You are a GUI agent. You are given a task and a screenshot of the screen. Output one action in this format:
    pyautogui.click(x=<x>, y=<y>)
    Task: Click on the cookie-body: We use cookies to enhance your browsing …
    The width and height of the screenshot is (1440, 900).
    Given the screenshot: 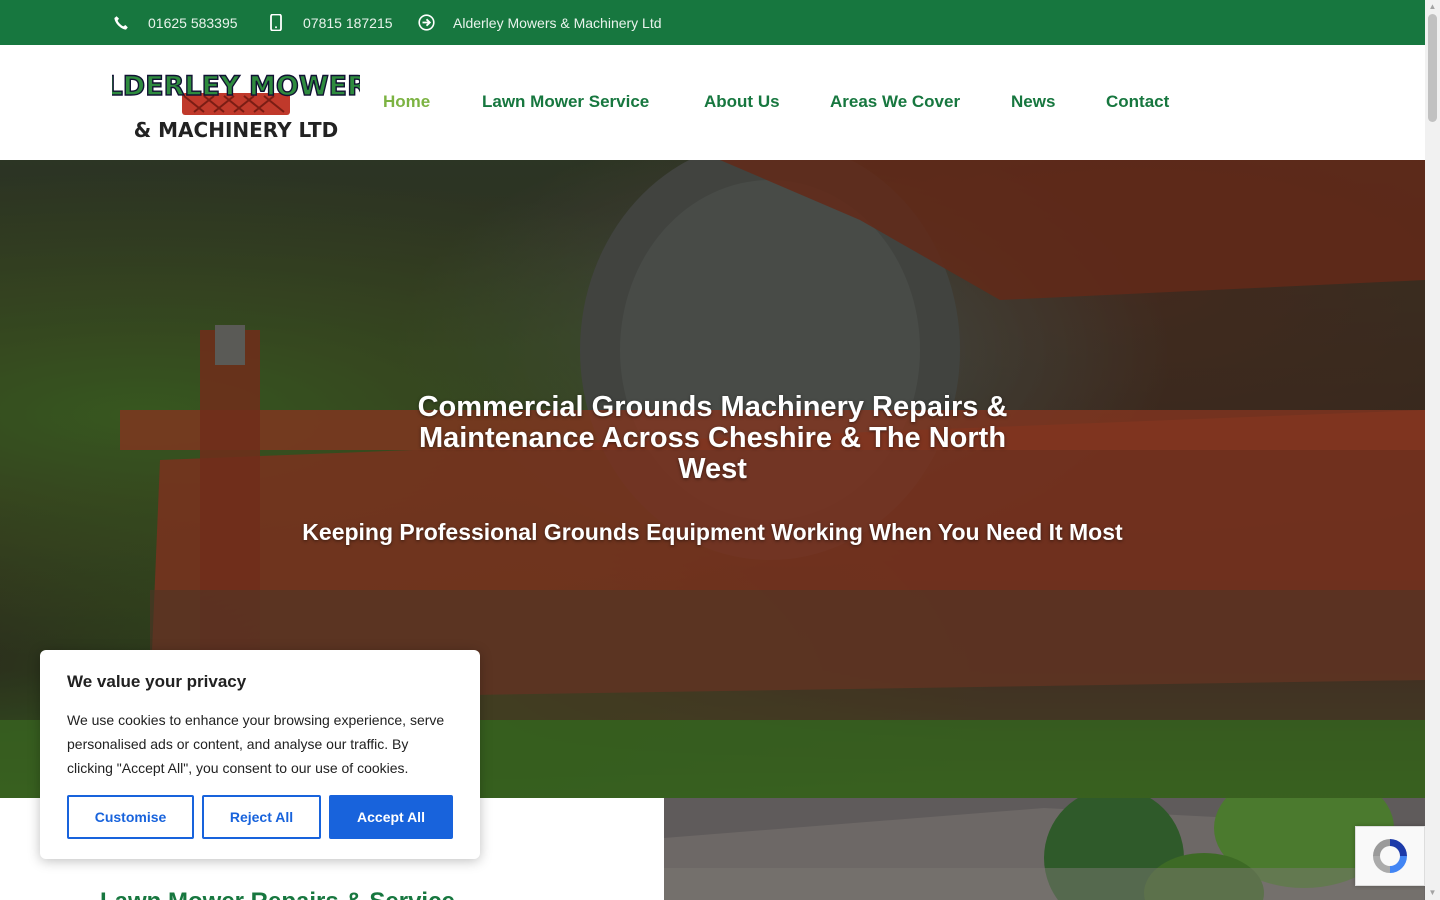 What is the action you would take?
    pyautogui.click(x=256, y=744)
    